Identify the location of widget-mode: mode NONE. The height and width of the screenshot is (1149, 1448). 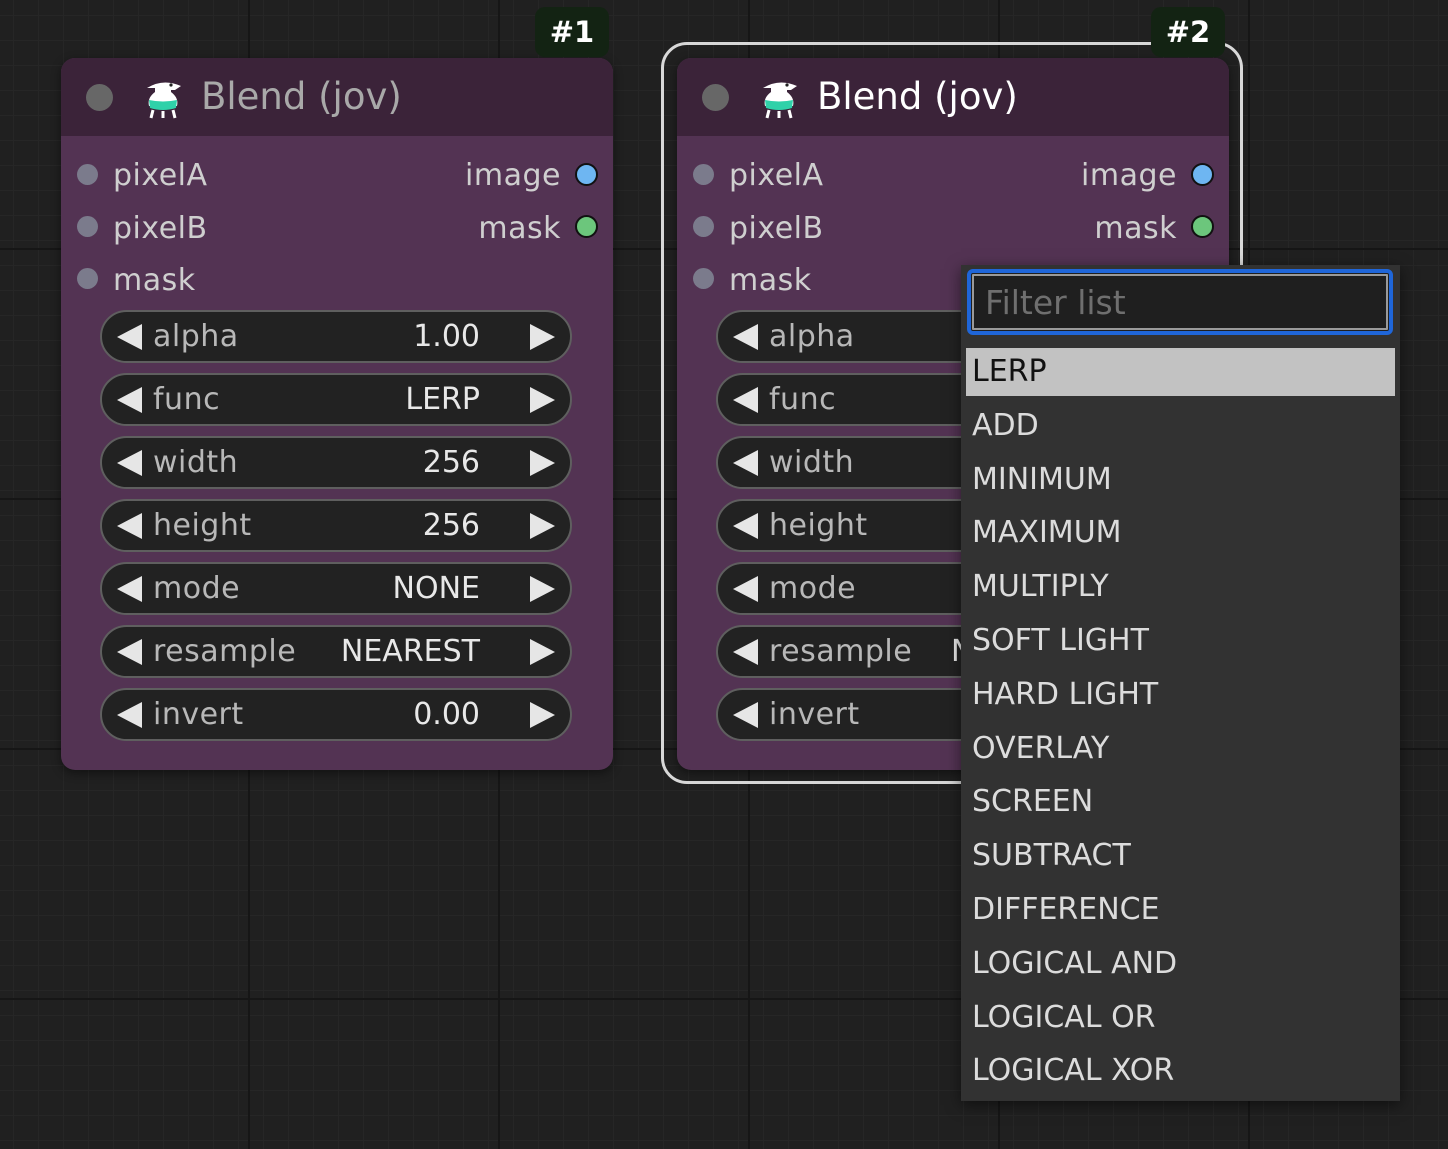
(336, 588).